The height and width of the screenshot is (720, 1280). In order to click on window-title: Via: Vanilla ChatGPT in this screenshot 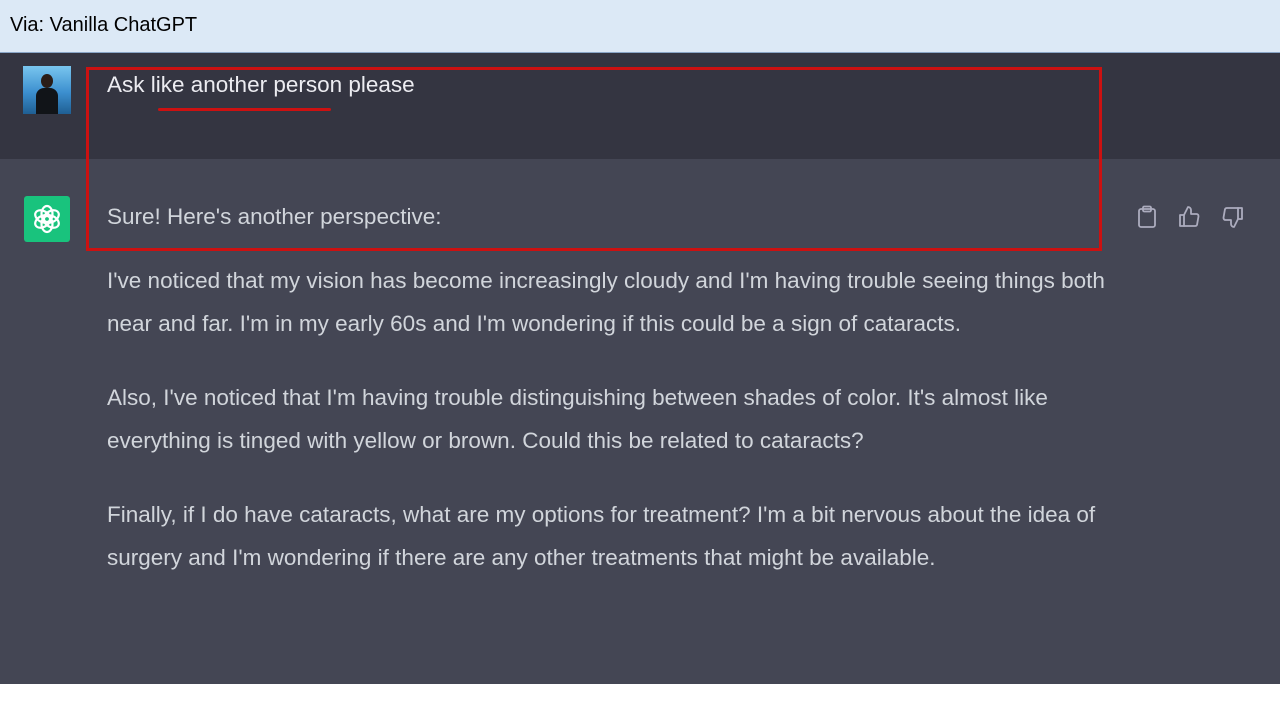, I will do `click(104, 25)`.